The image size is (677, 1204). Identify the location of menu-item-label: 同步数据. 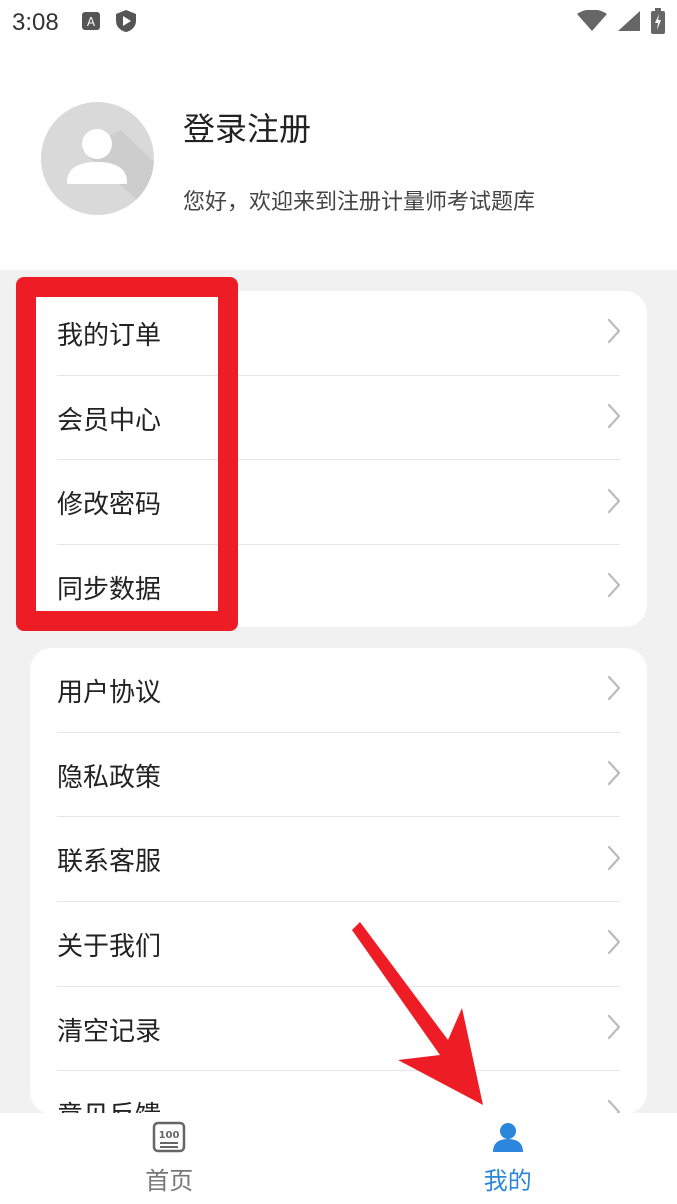
(109, 589).